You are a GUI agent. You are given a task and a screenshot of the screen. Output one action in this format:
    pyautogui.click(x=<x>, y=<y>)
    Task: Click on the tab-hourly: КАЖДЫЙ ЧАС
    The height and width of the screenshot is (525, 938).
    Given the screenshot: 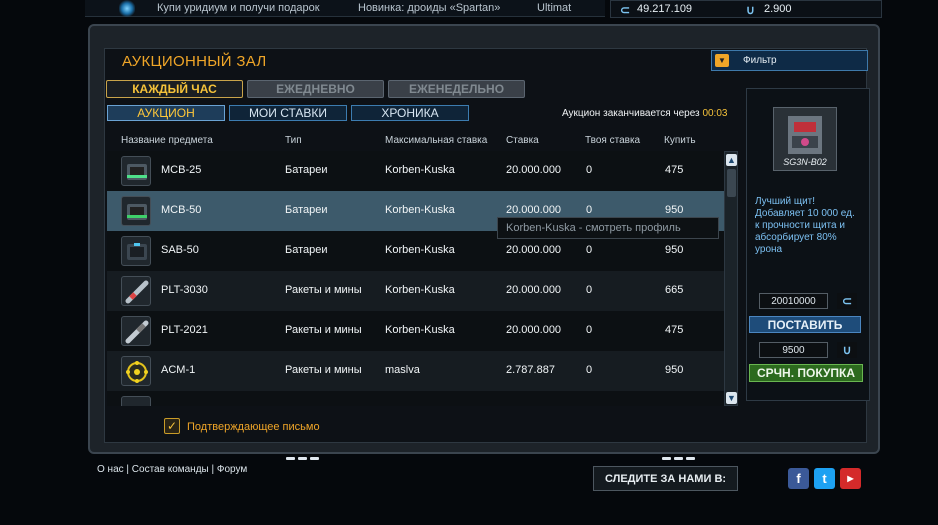 What is the action you would take?
    pyautogui.click(x=174, y=89)
    